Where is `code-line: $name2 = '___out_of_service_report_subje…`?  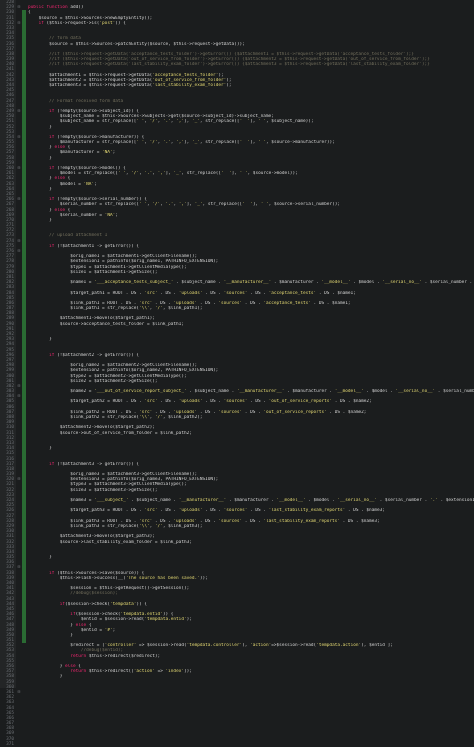
code-line: $name2 = '___out_of_service_report_subje… is located at coordinates (251, 391).